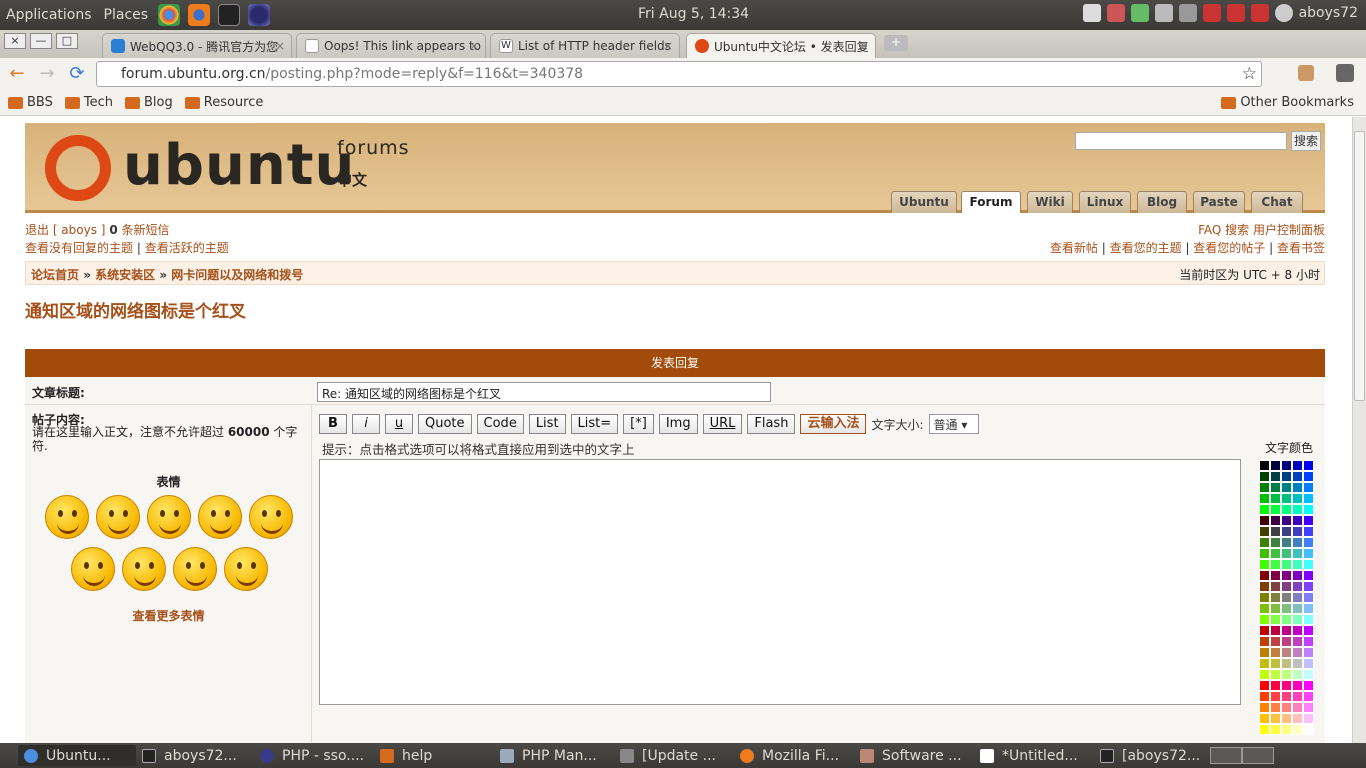 This screenshot has width=1366, height=768. Describe the element at coordinates (594, 424) in the screenshot. I see `list-ordered-button: List=` at that location.